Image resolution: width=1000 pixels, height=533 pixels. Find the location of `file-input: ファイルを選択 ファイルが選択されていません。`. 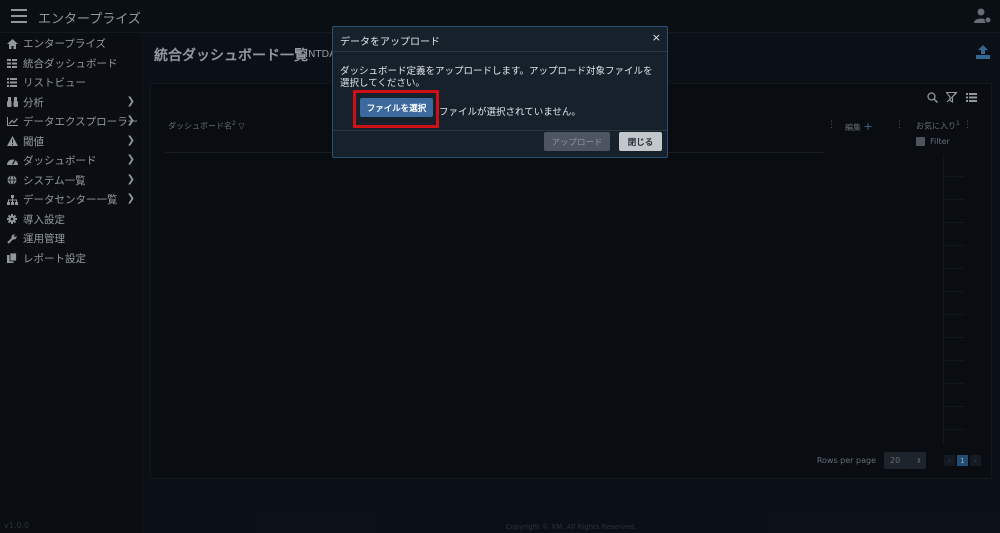

file-input: ファイルを選択 ファイルが選択されていません。 is located at coordinates (473, 109).